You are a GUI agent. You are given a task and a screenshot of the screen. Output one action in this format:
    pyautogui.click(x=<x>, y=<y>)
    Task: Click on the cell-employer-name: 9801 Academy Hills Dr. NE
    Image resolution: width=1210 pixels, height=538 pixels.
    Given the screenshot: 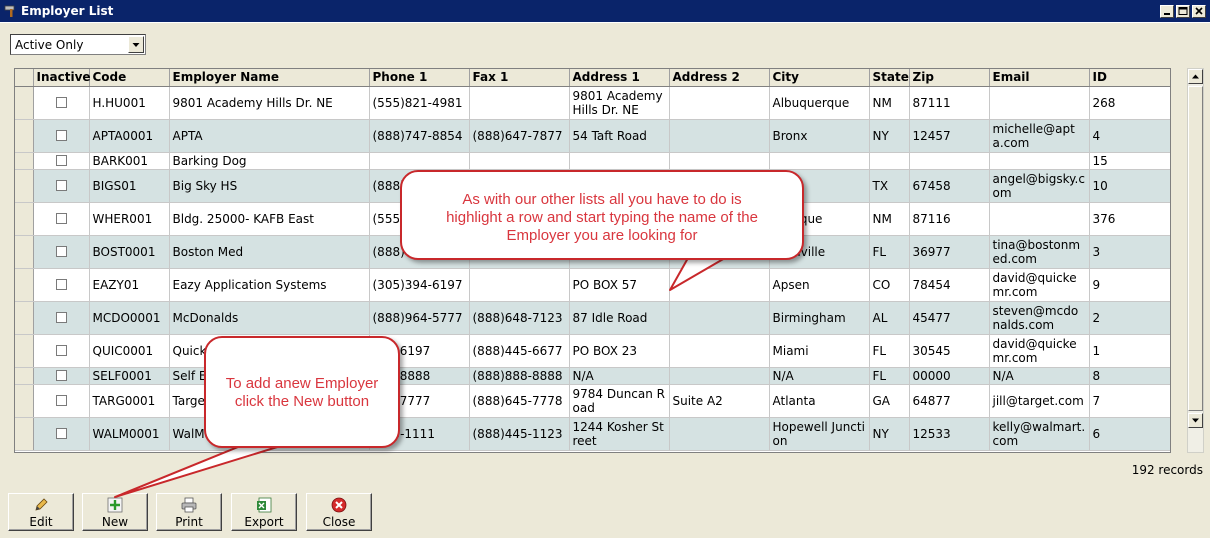 What is the action you would take?
    pyautogui.click(x=269, y=103)
    